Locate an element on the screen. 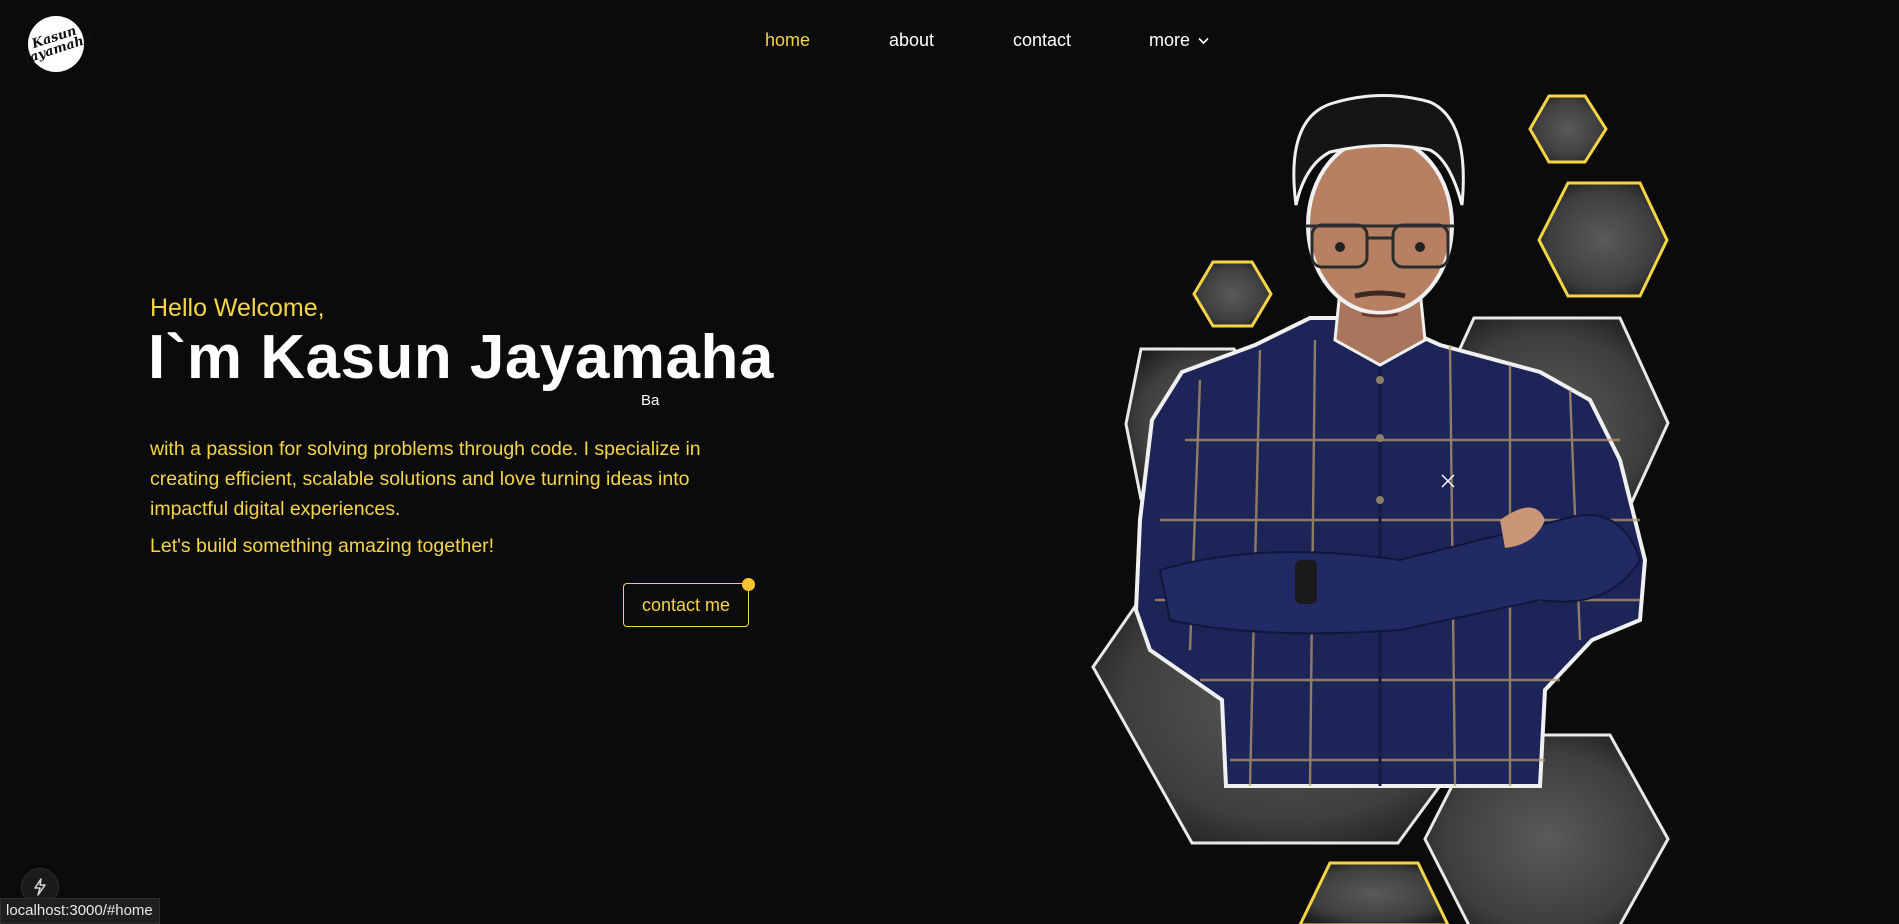 This screenshot has height=924, width=1899. lightning-icon is located at coordinates (40, 887).